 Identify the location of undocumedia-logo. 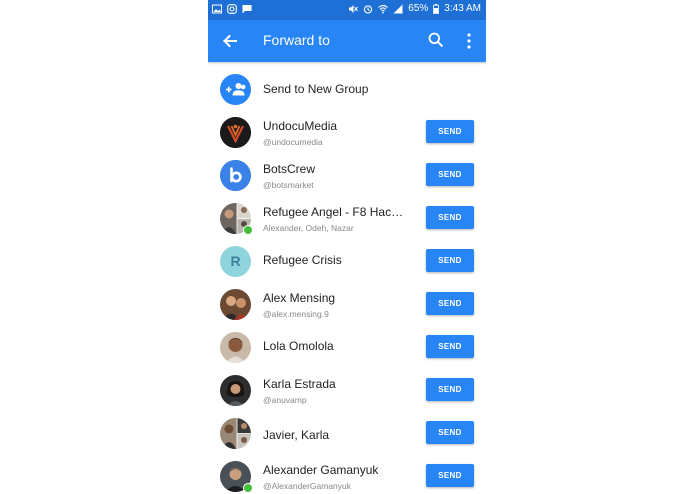
(235, 132).